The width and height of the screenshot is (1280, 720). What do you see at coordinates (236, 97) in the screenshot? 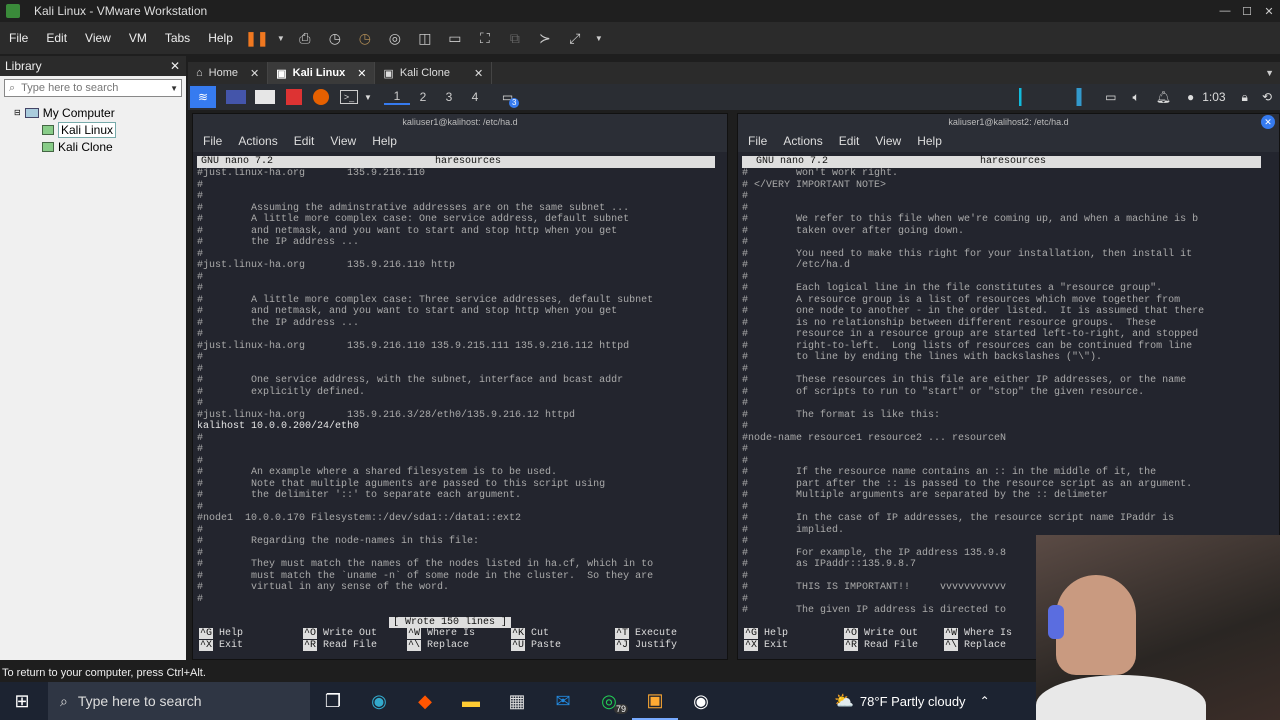
I see `show-desktop-icon` at bounding box center [236, 97].